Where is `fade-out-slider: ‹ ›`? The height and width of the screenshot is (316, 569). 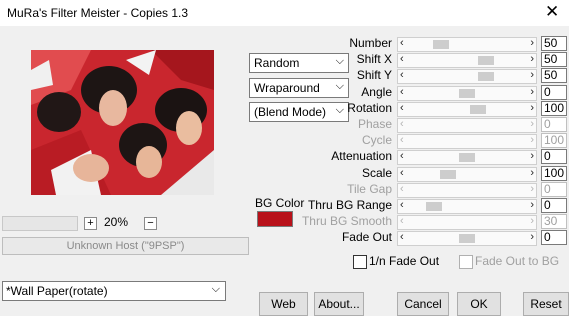
fade-out-slider: ‹ › is located at coordinates (467, 238).